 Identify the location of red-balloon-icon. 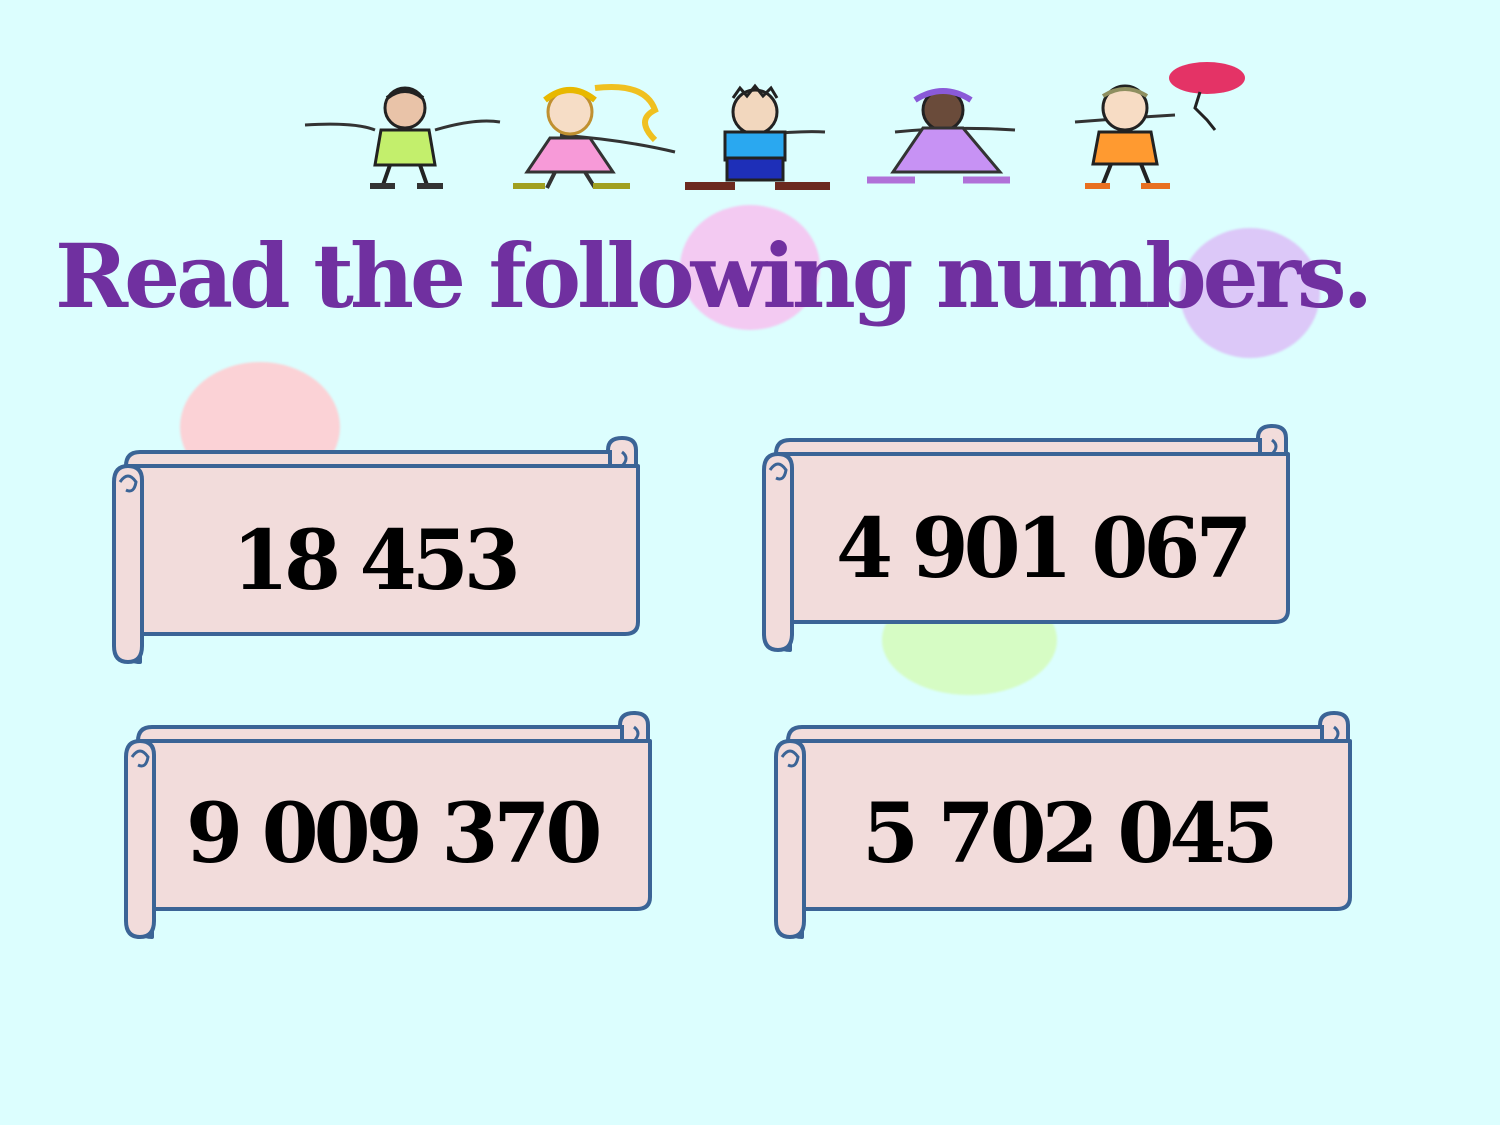
(1207, 96).